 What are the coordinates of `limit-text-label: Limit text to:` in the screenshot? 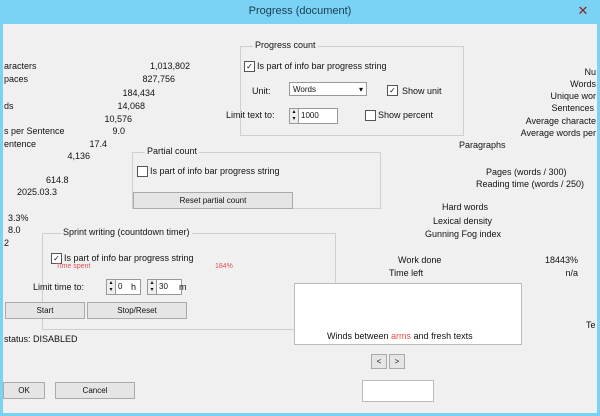 It's located at (250, 115).